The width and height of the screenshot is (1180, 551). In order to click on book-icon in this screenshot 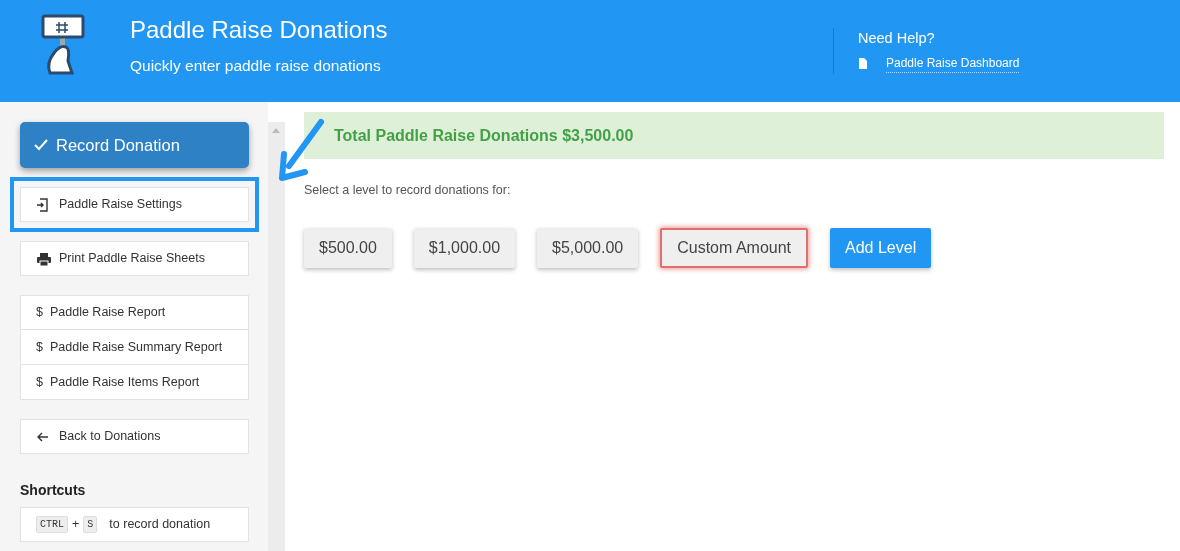, I will do `click(863, 63)`.